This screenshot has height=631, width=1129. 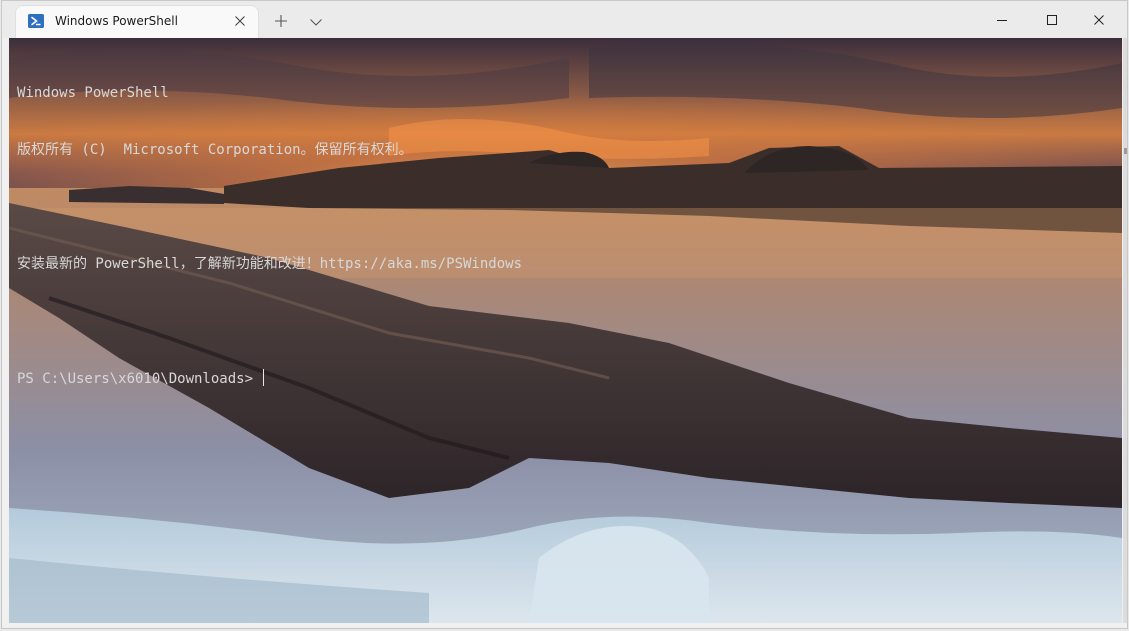 I want to click on powershell-icon, so click(x=36, y=21).